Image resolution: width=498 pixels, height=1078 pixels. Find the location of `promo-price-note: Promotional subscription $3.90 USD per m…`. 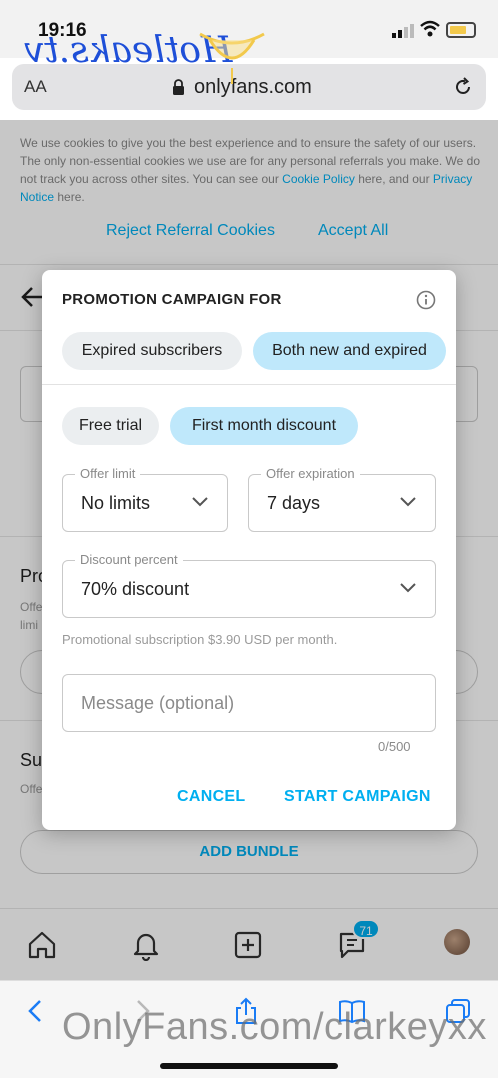

promo-price-note: Promotional subscription $3.90 USD per m… is located at coordinates (200, 639).